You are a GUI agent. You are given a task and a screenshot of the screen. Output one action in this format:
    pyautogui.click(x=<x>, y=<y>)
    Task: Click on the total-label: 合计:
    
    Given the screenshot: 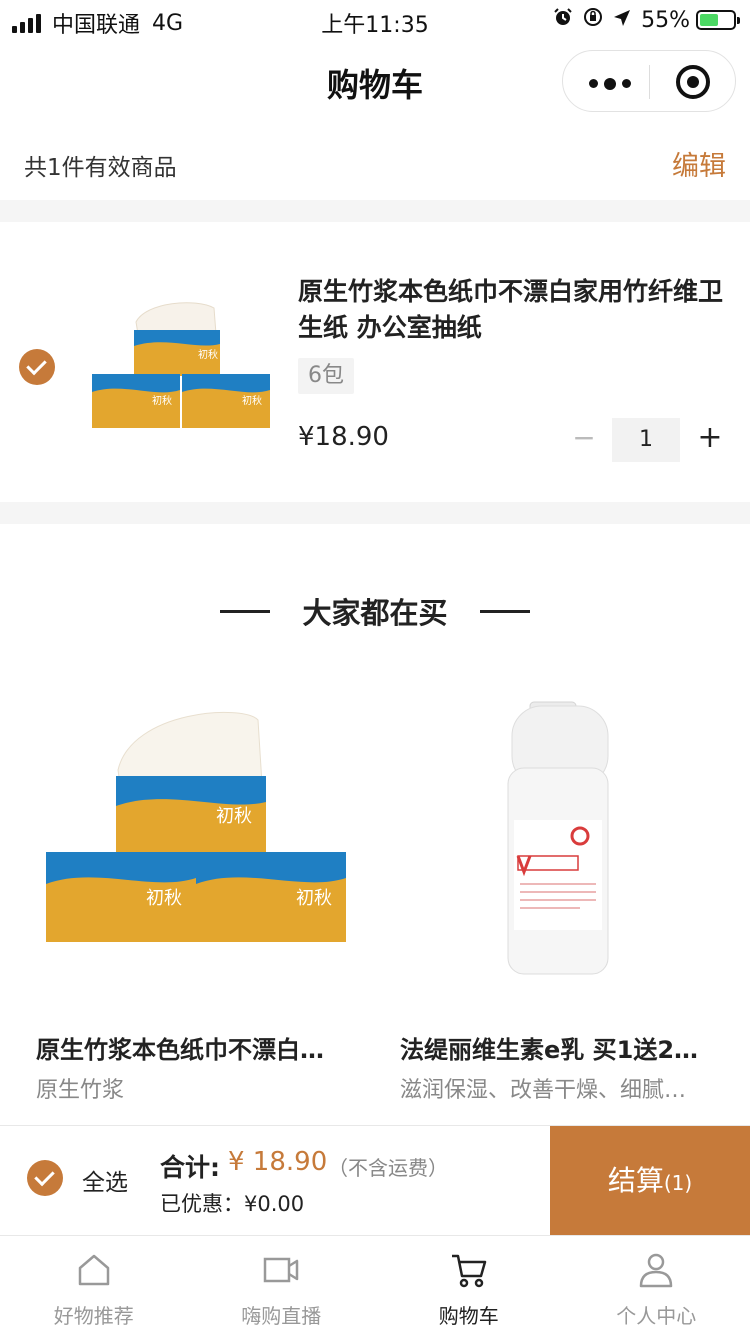 What is the action you would take?
    pyautogui.click(x=190, y=1167)
    